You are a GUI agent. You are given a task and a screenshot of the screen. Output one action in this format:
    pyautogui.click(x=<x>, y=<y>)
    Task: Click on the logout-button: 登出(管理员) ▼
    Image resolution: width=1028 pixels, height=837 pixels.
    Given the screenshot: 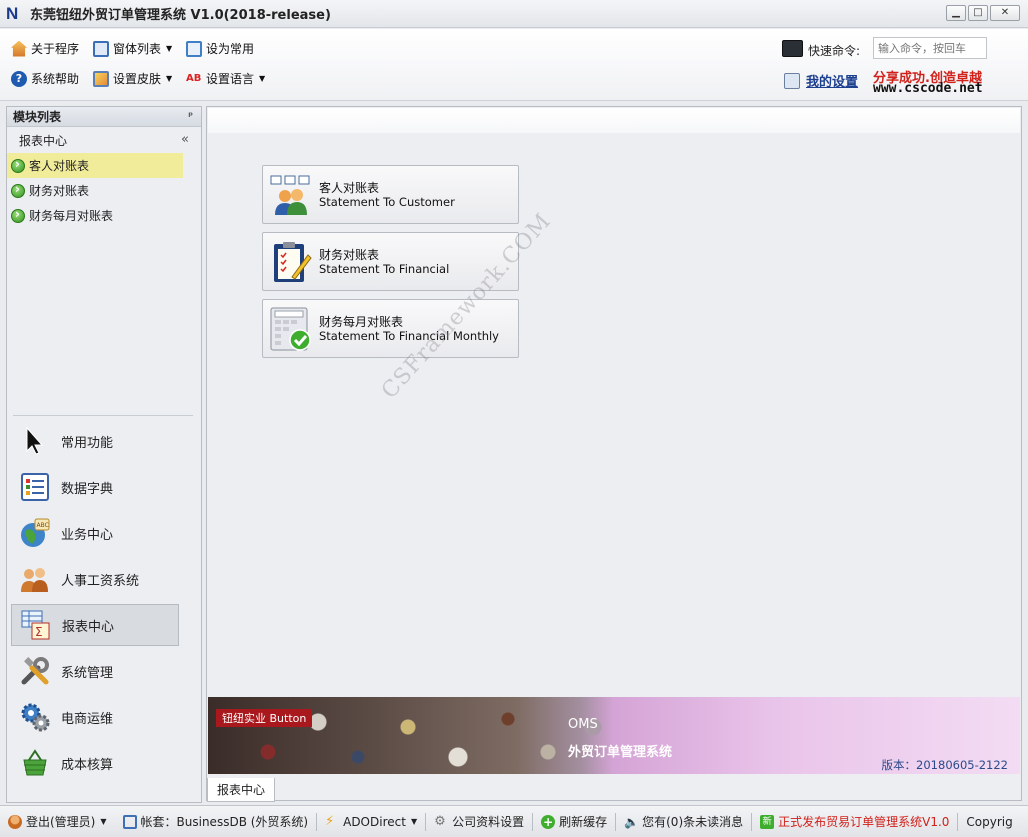 What is the action you would take?
    pyautogui.click(x=57, y=822)
    